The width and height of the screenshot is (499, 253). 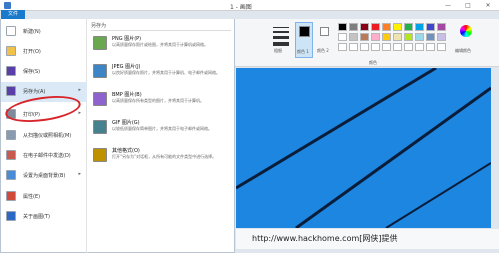 I want to click on minimize-button: —, so click(x=448, y=5).